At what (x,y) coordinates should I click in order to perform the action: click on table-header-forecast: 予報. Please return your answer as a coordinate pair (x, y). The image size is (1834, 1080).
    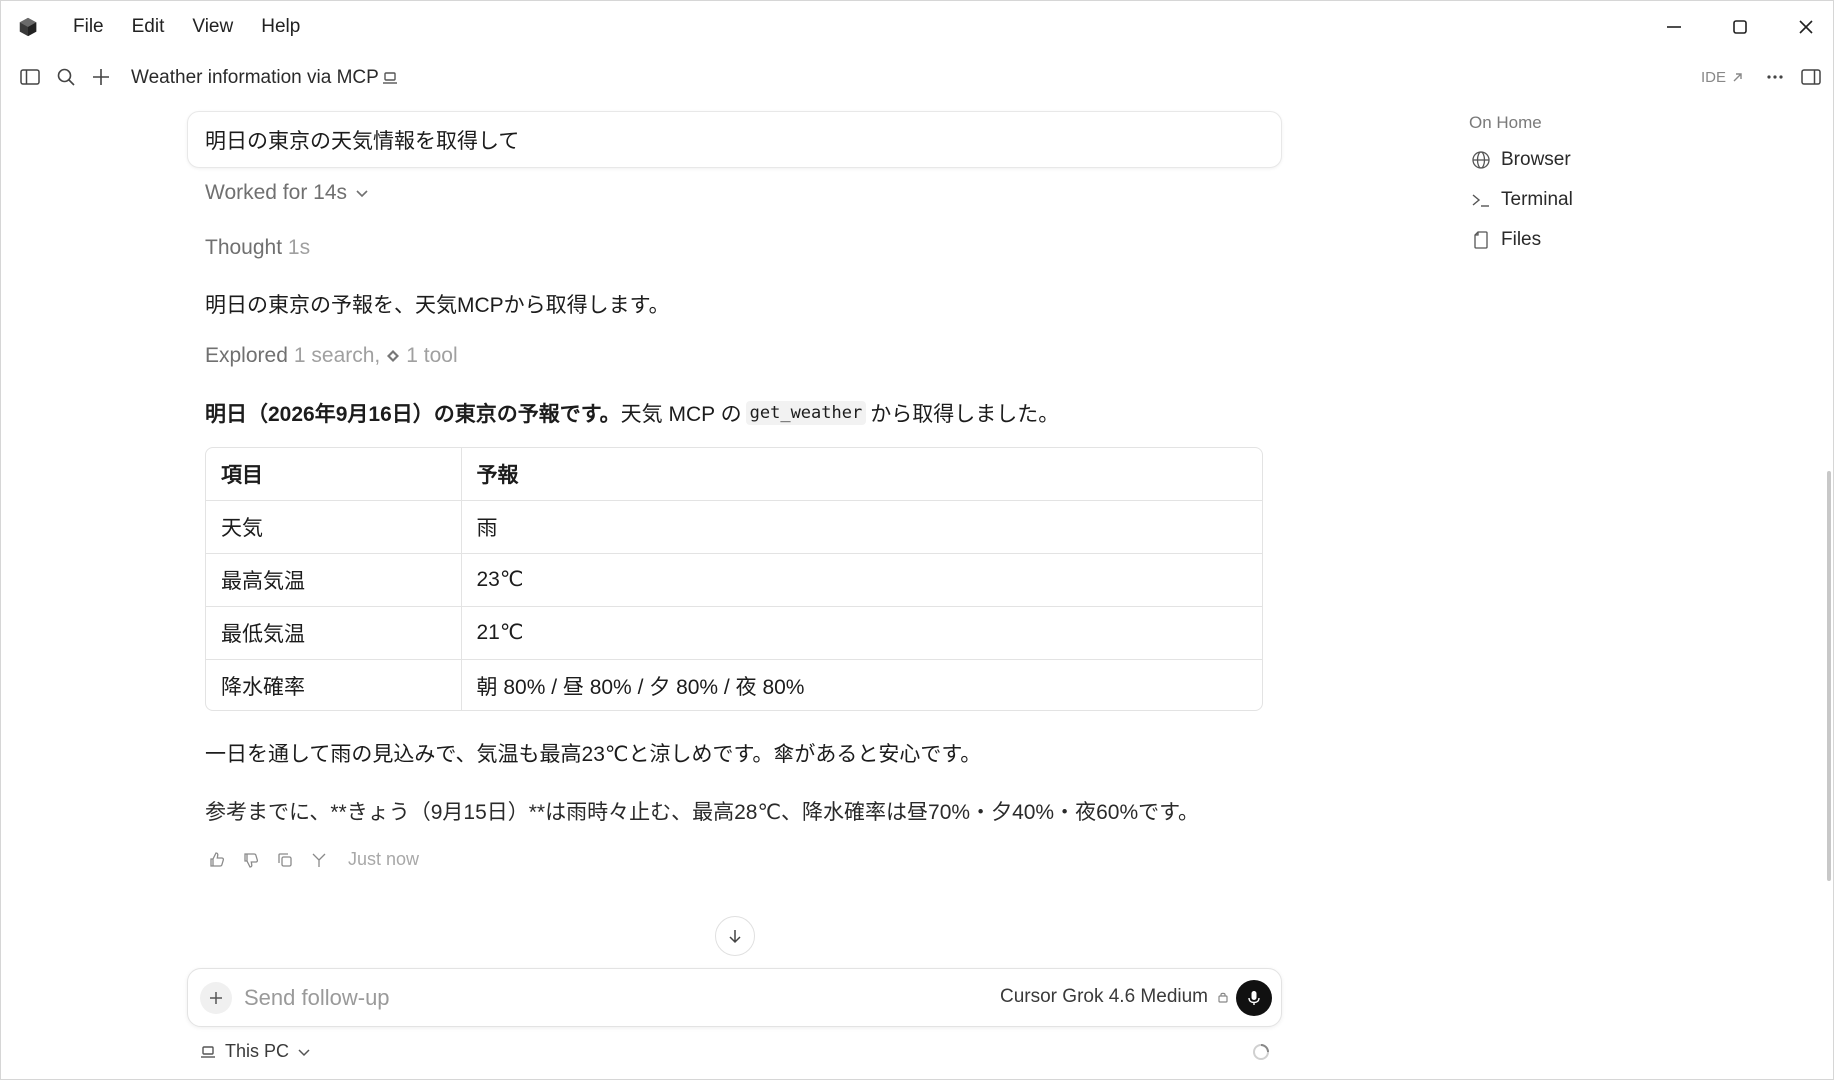
    Looking at the image, I should click on (861, 475).